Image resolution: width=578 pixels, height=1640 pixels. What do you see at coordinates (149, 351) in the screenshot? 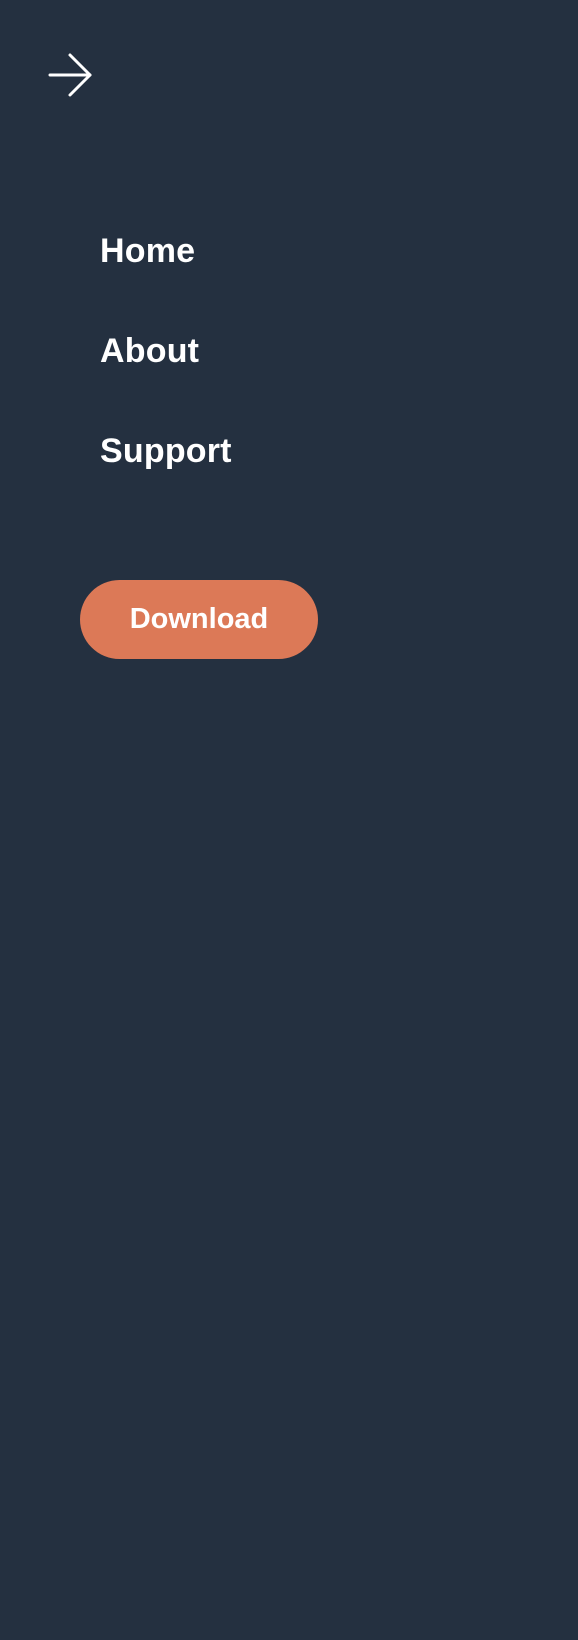
I see `nav-link-about: About` at bounding box center [149, 351].